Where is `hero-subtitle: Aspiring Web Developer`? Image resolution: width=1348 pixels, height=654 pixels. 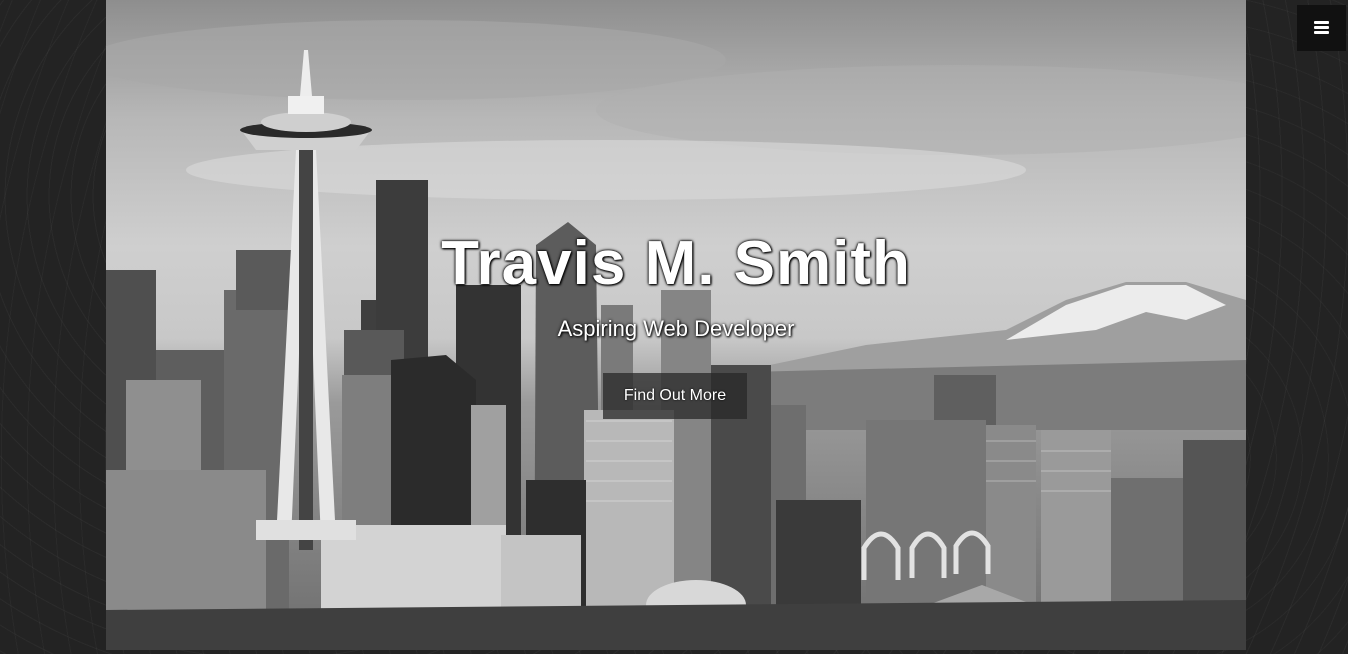 hero-subtitle: Aspiring Web Developer is located at coordinates (676, 328).